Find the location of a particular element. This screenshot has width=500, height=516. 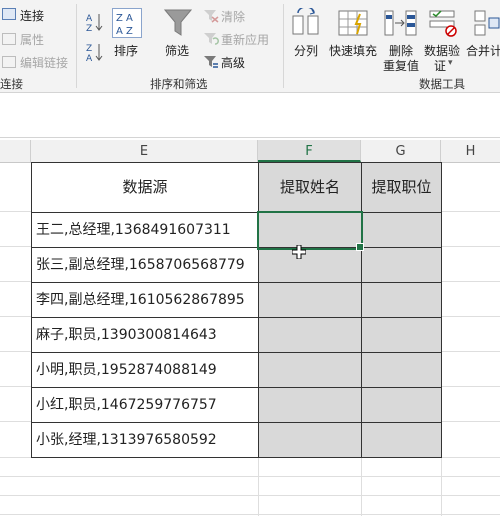

data-tools-group-label: 数据工具 is located at coordinates (442, 84).